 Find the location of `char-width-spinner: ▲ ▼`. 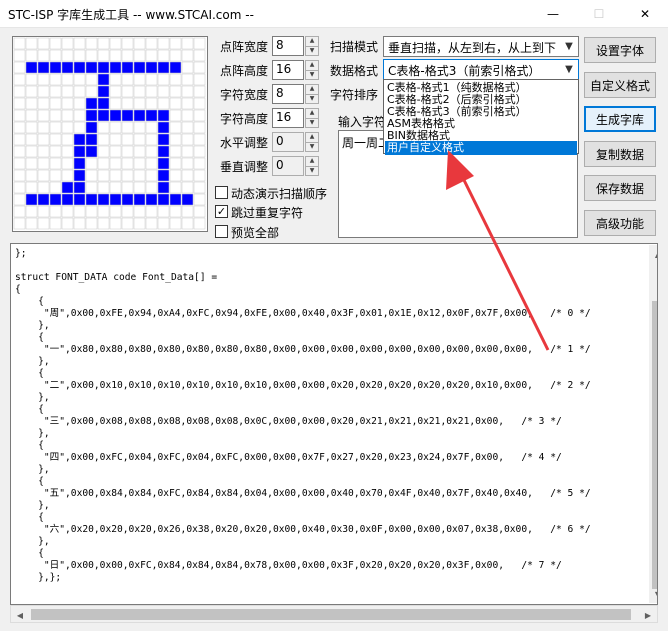

char-width-spinner: ▲ ▼ is located at coordinates (312, 94).